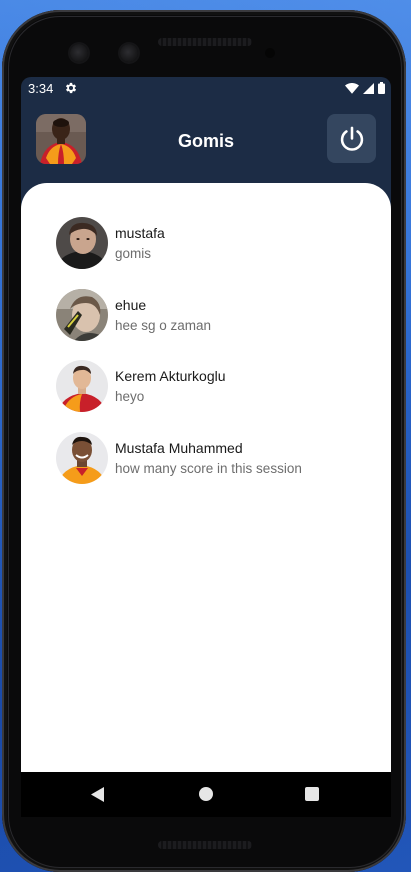 The height and width of the screenshot is (872, 411). I want to click on contact-name: mustafa, so click(140, 233).